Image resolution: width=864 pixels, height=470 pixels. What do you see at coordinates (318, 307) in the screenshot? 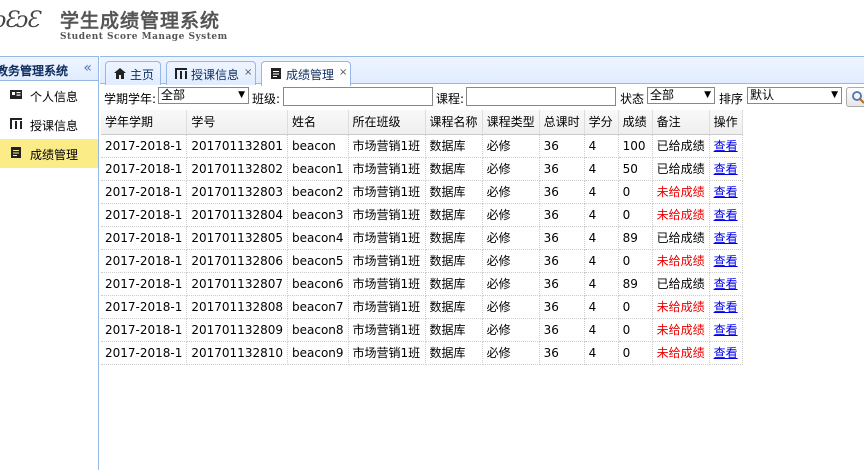
I see `name-cell: beacon7` at bounding box center [318, 307].